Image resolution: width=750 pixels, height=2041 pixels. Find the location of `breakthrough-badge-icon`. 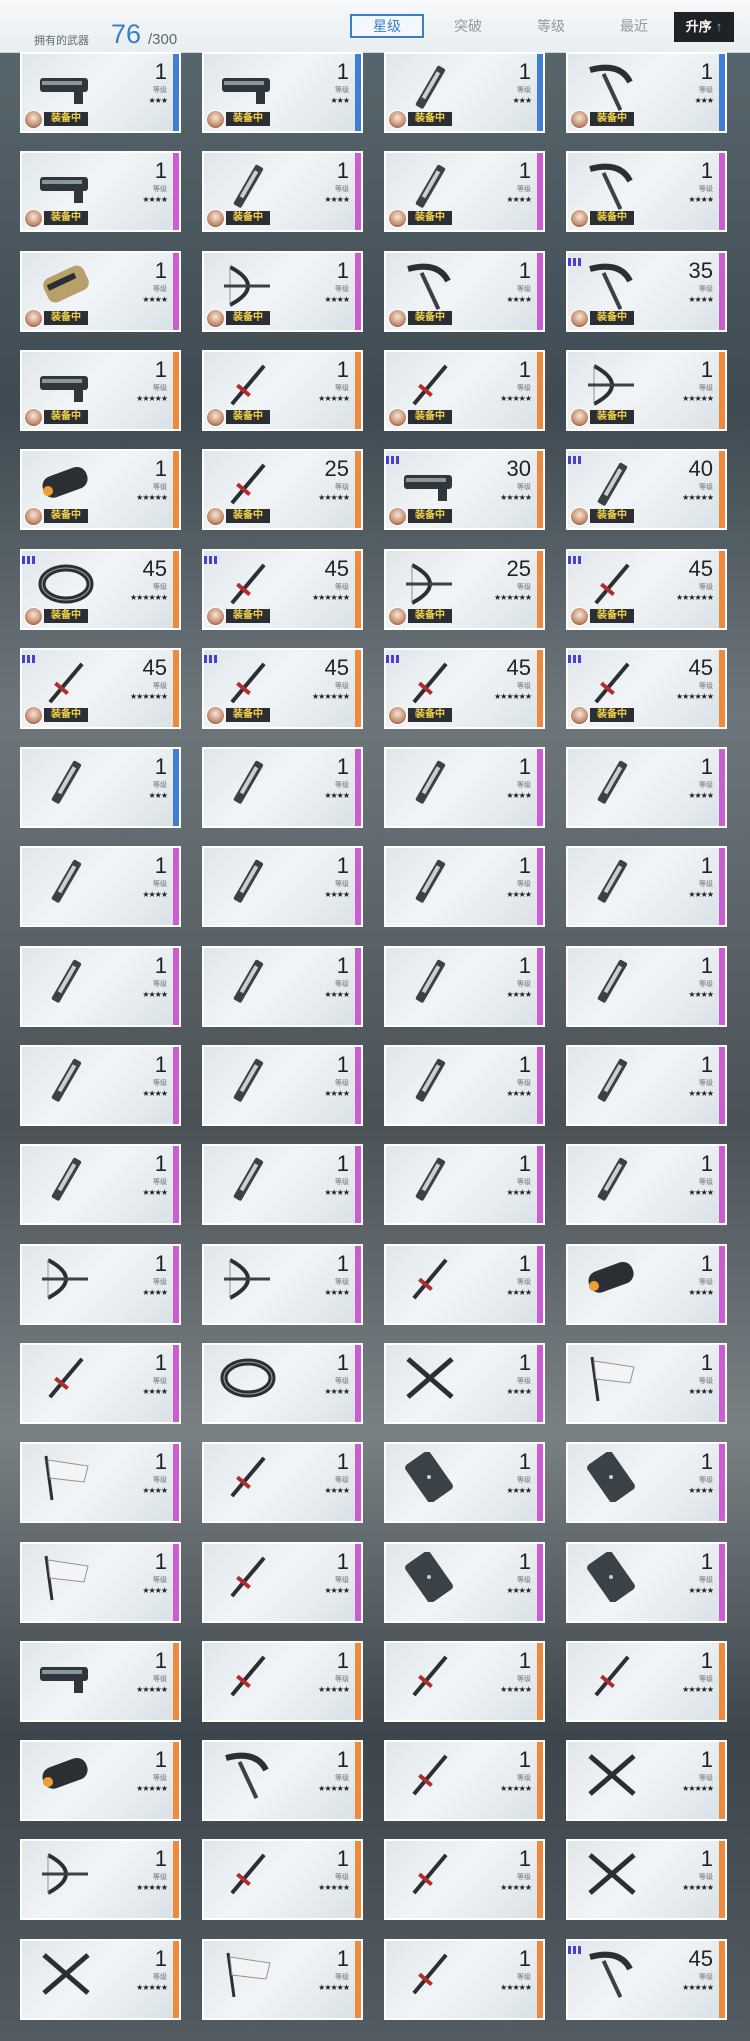

breakthrough-badge-icon is located at coordinates (575, 1947).